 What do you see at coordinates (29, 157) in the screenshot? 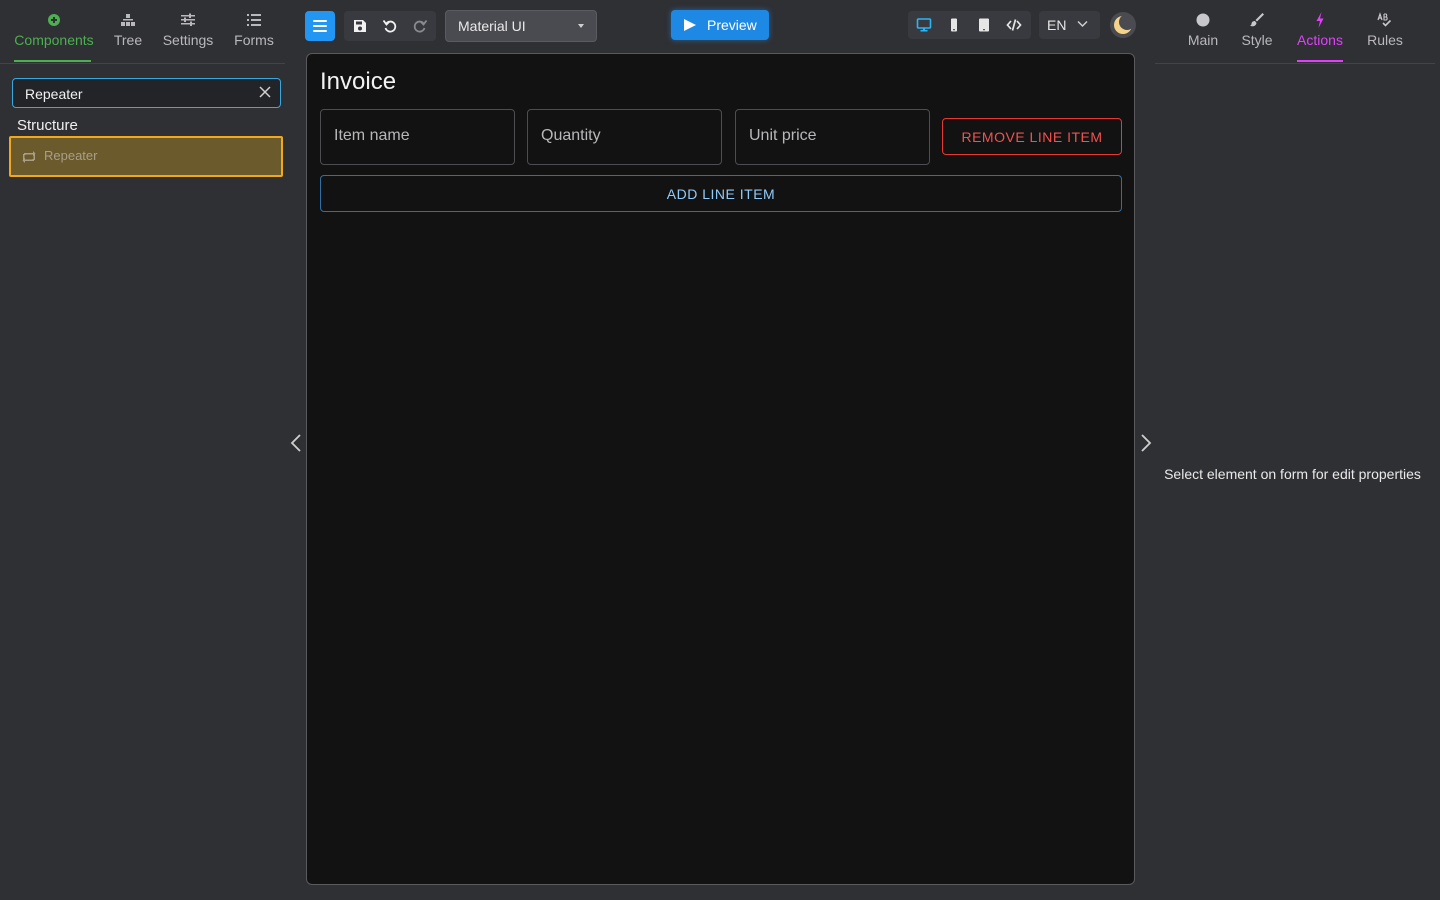
I see `repeater-icon` at bounding box center [29, 157].